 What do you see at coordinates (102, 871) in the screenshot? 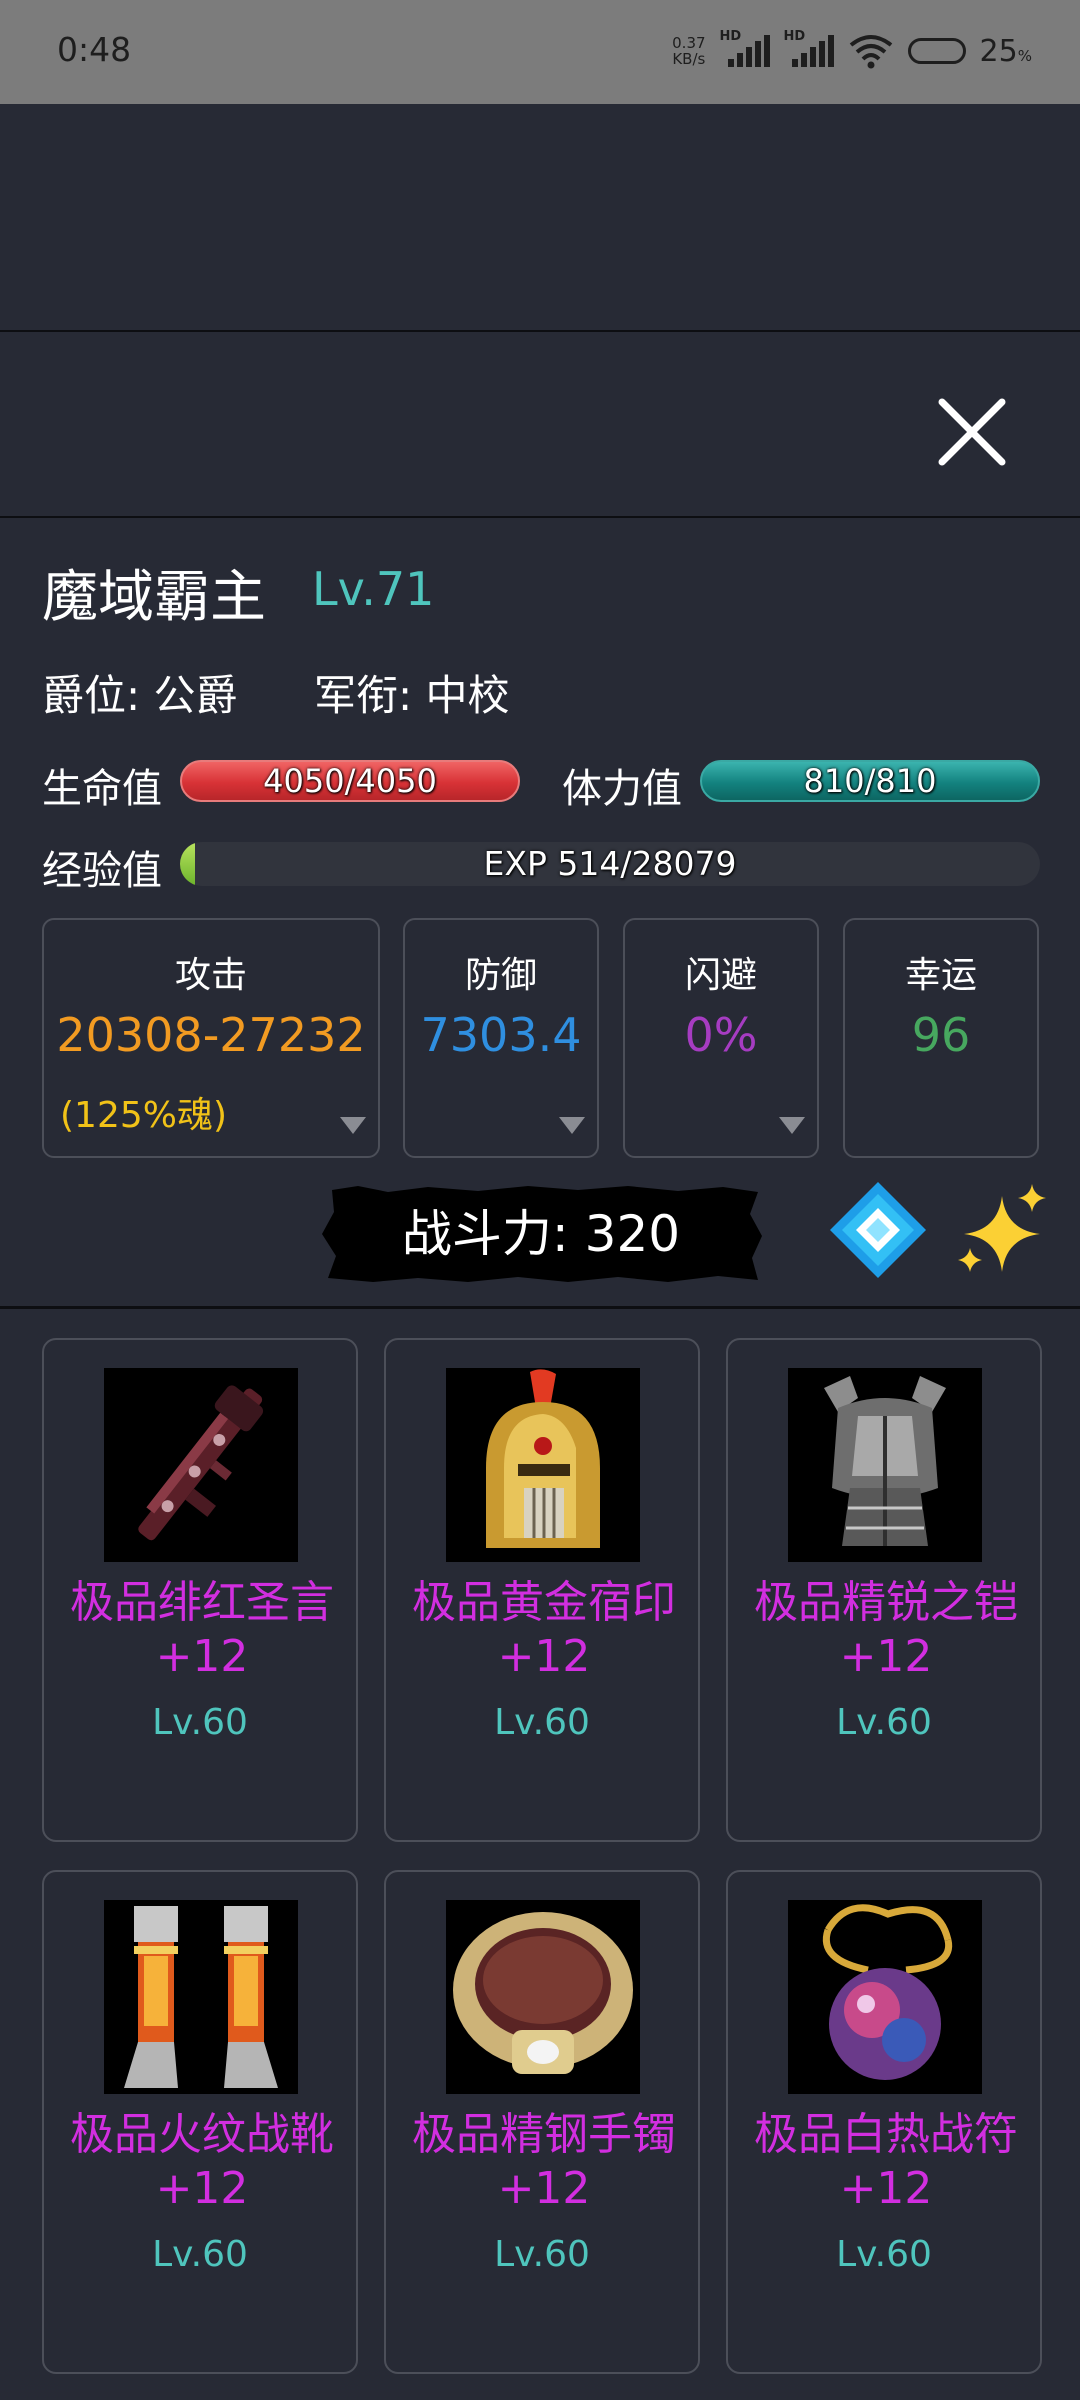
I see `exp-label: 经验值` at bounding box center [102, 871].